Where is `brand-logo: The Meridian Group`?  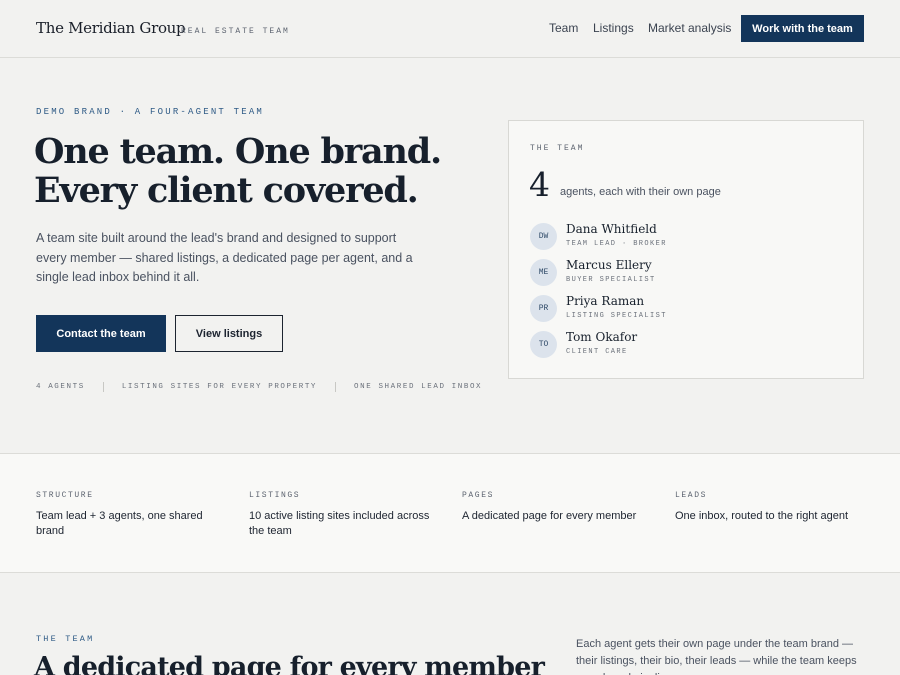
brand-logo: The Meridian Group is located at coordinates (111, 28).